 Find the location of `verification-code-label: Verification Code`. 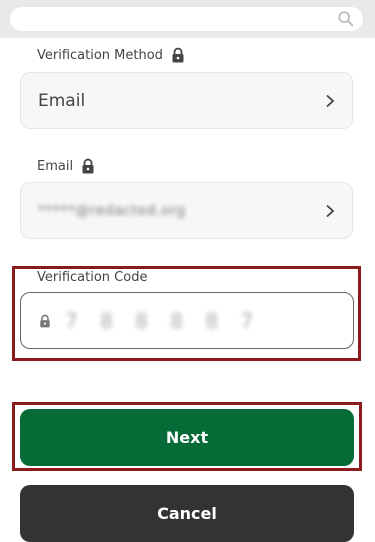

verification-code-label: Verification Code is located at coordinates (92, 277).